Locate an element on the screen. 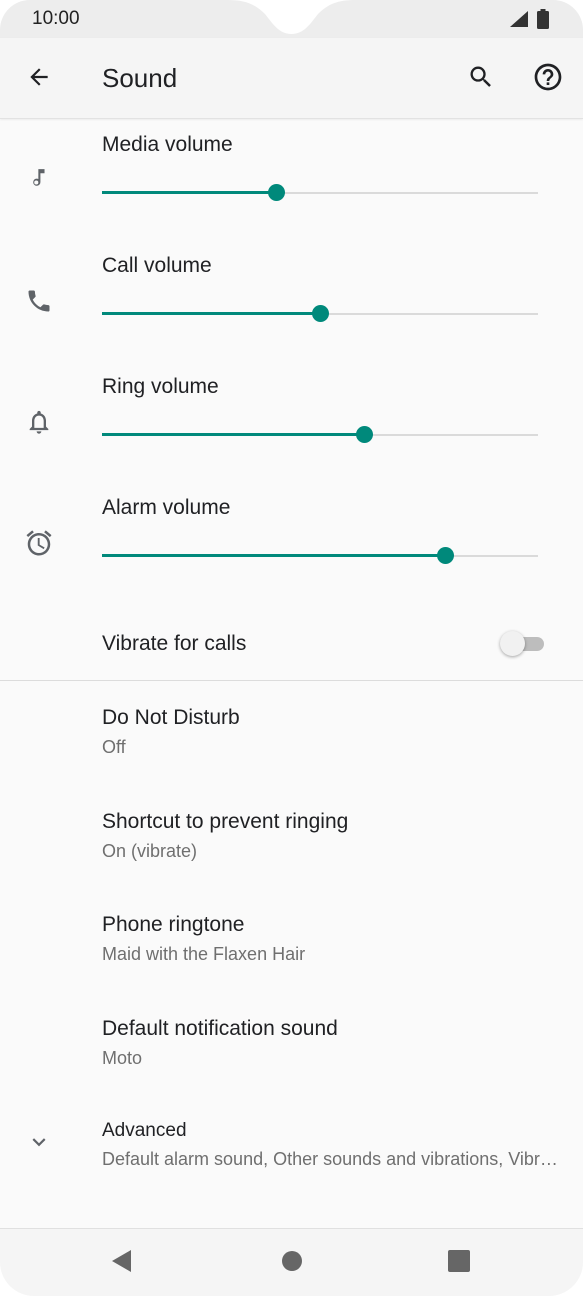  navigation-bar is located at coordinates (291, 1262).